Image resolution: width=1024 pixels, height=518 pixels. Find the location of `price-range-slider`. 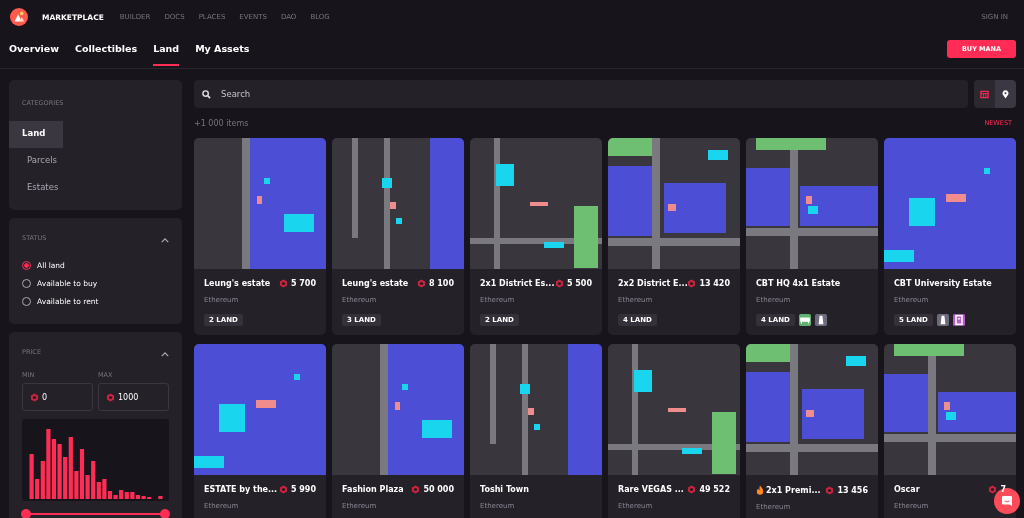

price-range-slider is located at coordinates (95, 513).